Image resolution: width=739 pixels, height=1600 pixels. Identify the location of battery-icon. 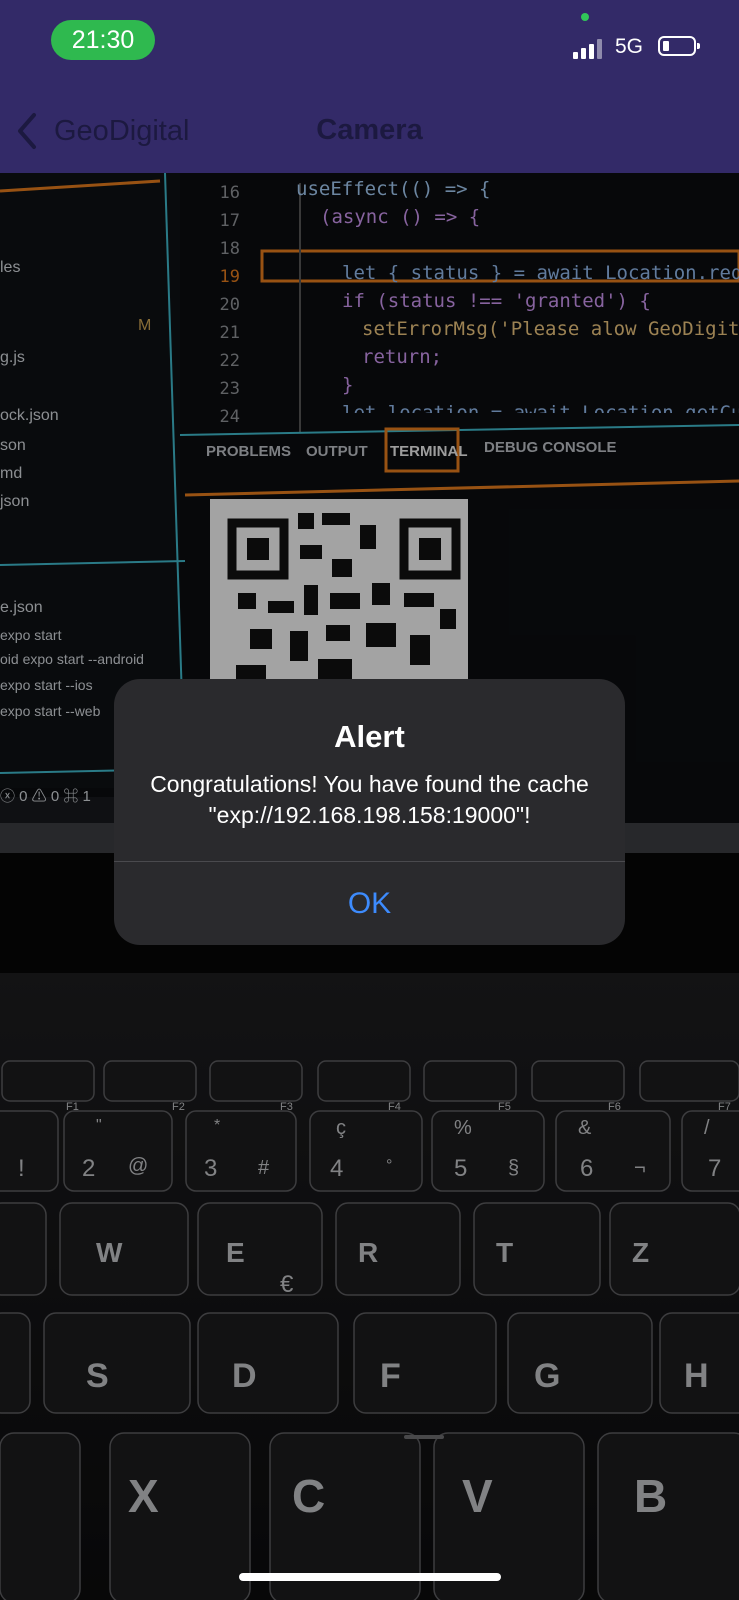
(679, 46).